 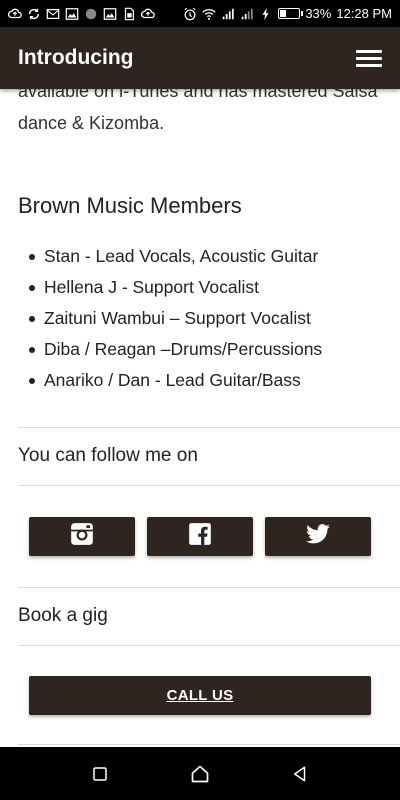 I want to click on members-heading: Brown Music Members, so click(x=130, y=205).